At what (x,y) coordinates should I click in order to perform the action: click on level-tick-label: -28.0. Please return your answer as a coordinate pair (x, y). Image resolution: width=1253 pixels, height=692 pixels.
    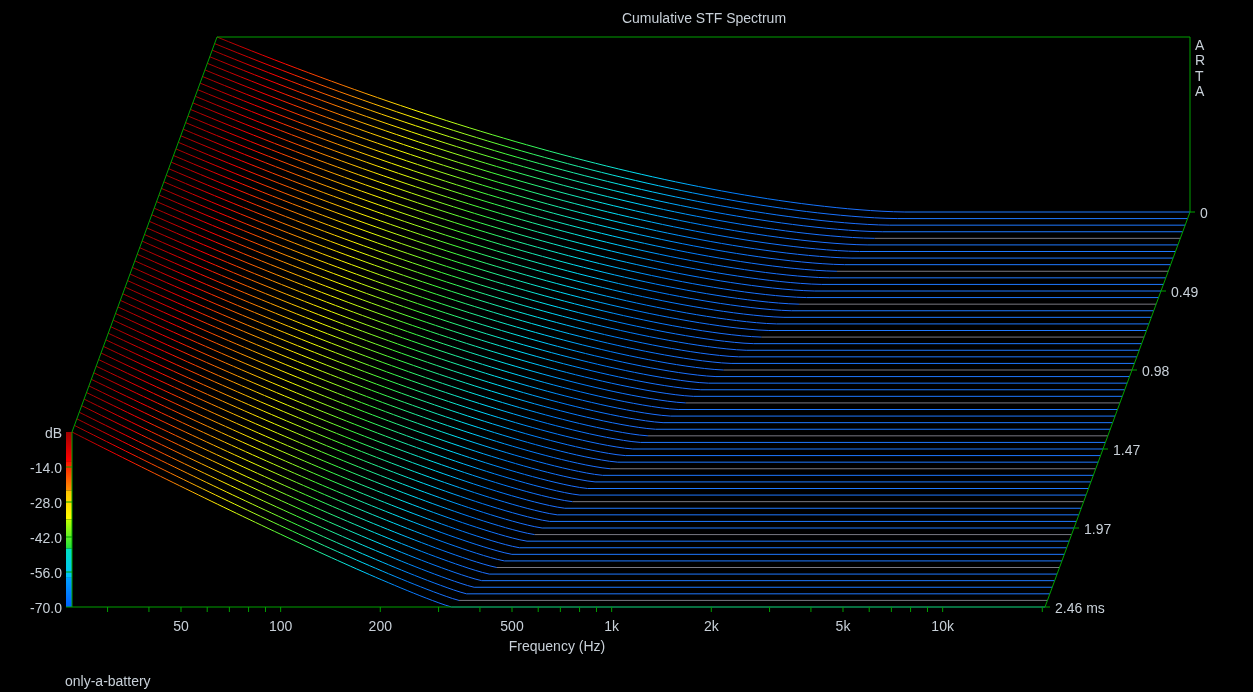
    Looking at the image, I should click on (46, 503).